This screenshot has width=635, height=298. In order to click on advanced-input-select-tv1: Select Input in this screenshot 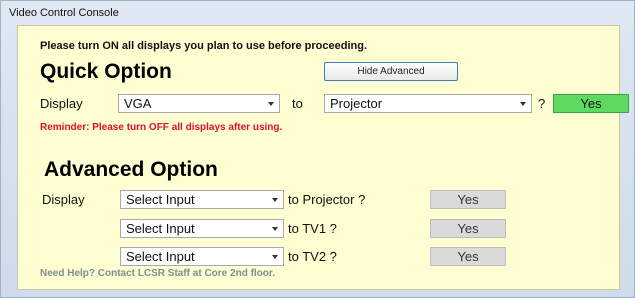, I will do `click(202, 228)`.